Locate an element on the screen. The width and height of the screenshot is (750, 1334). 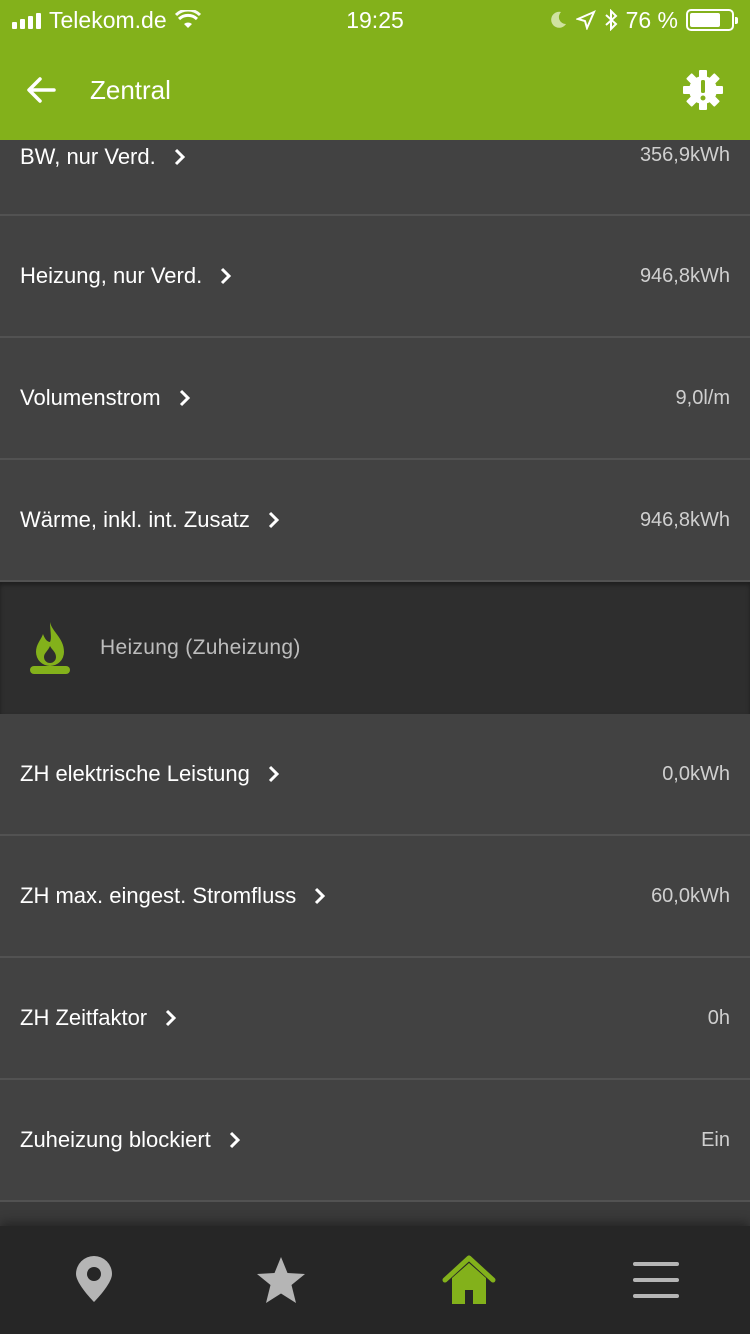
menu-icon is located at coordinates (656, 1280).